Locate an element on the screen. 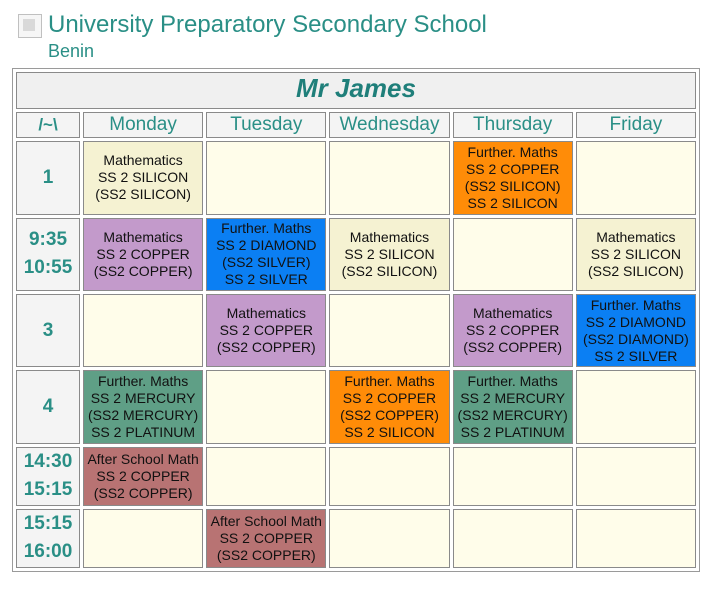 Image resolution: width=721 pixels, height=594 pixels. period-label: 10:55 is located at coordinates (48, 268).